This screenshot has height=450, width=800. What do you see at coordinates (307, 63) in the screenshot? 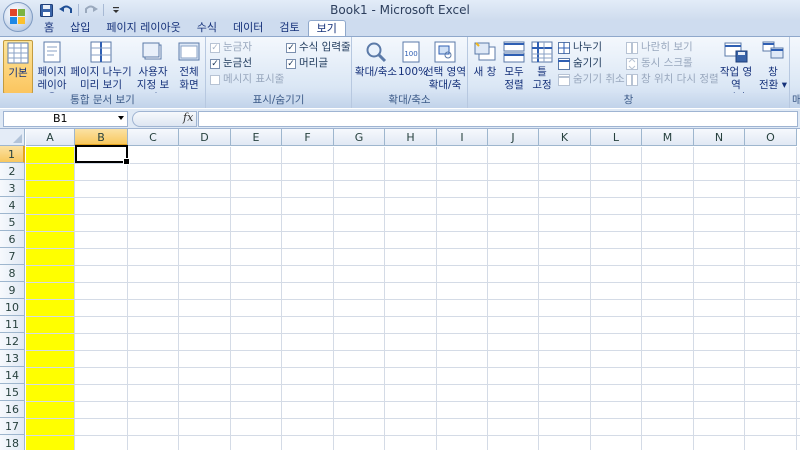
I see `headings-checkbox-row: ✓ 머리글` at bounding box center [307, 63].